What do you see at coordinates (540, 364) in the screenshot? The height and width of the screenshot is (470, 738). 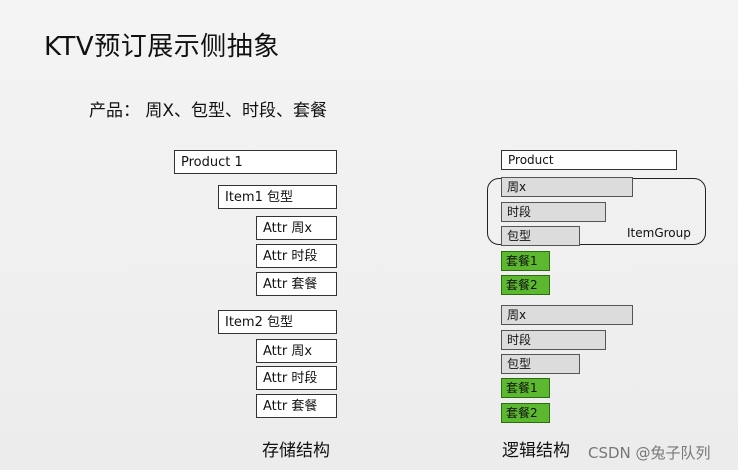 I see `item2-package: 包型` at bounding box center [540, 364].